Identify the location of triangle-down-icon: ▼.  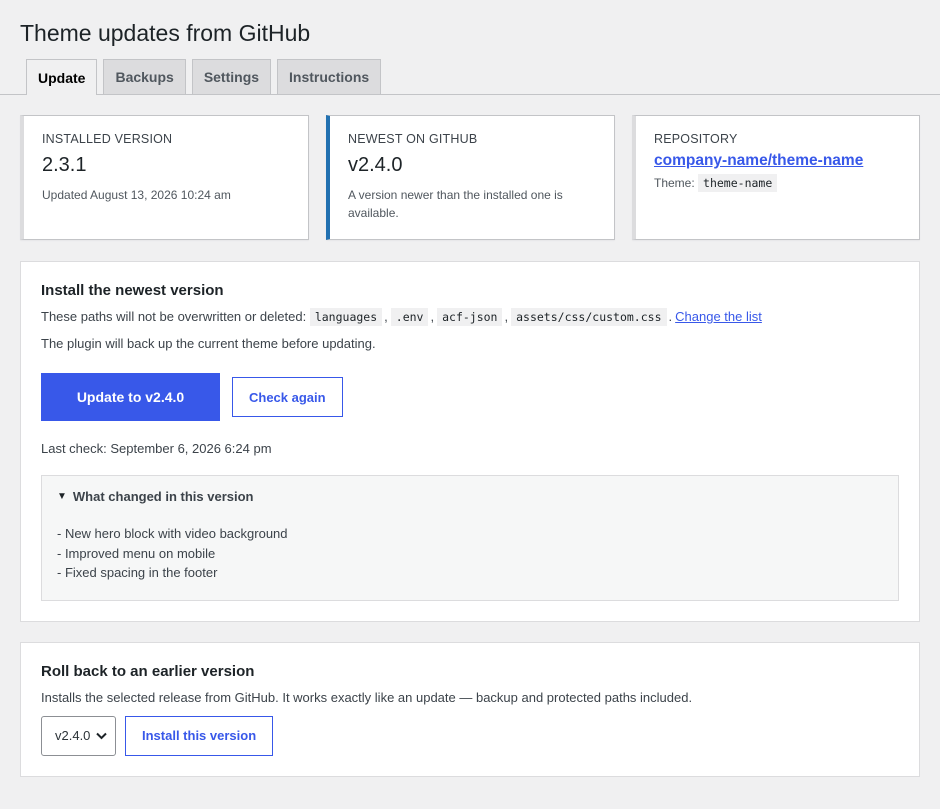
(62, 496).